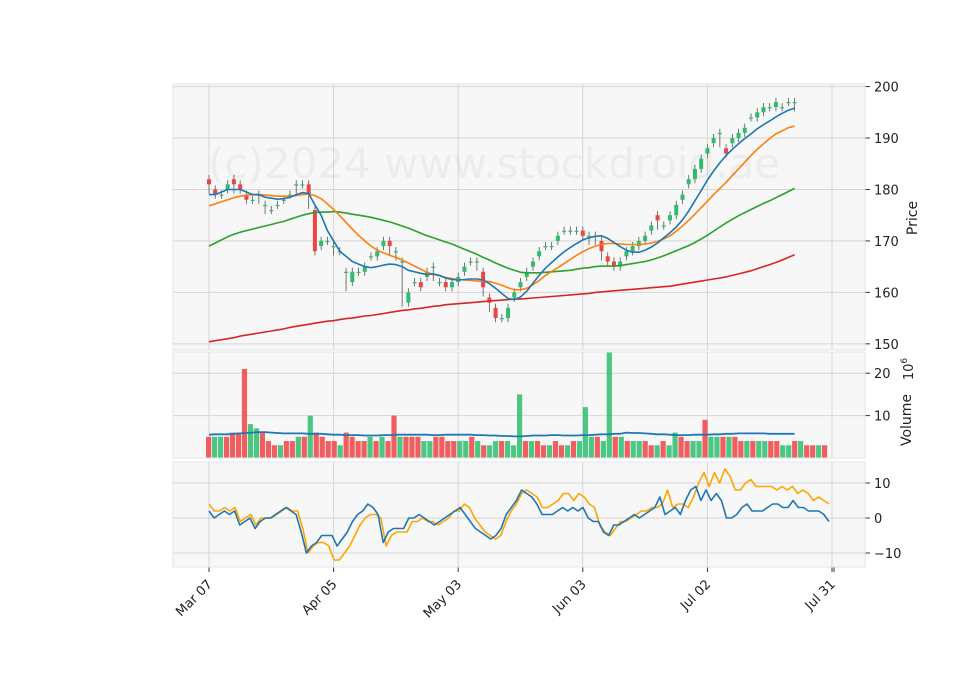  What do you see at coordinates (908, 369) in the screenshot?
I see `volume-scale-label: 106` at bounding box center [908, 369].